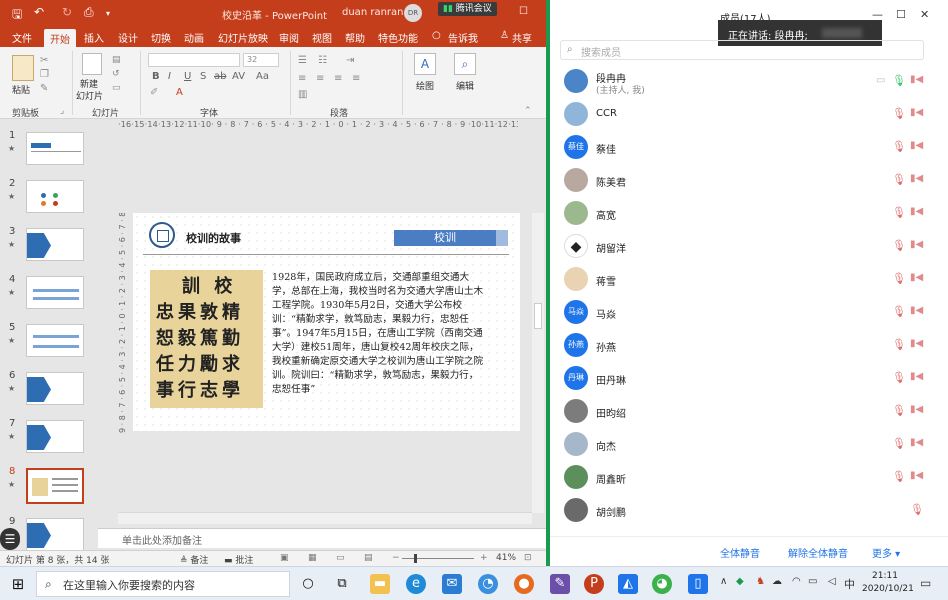  I want to click on tab-review: 审阅, so click(289, 37).